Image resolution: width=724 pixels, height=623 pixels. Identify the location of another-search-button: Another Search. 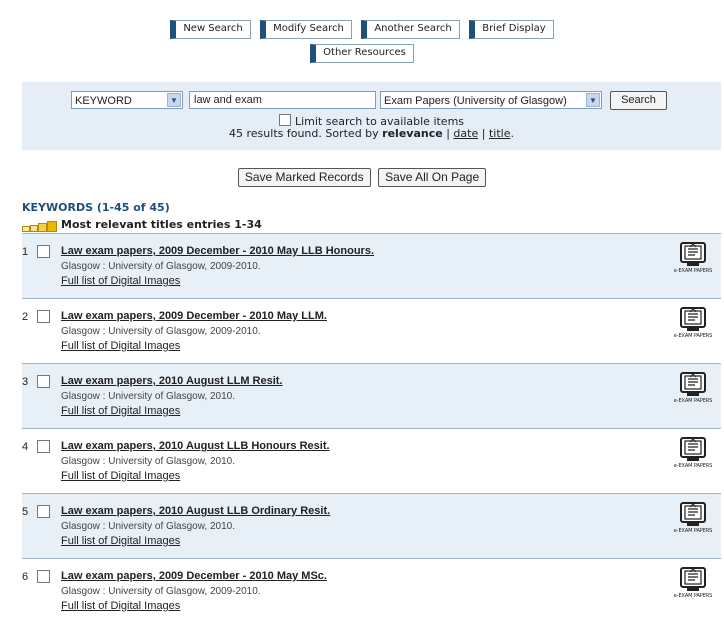
(410, 29).